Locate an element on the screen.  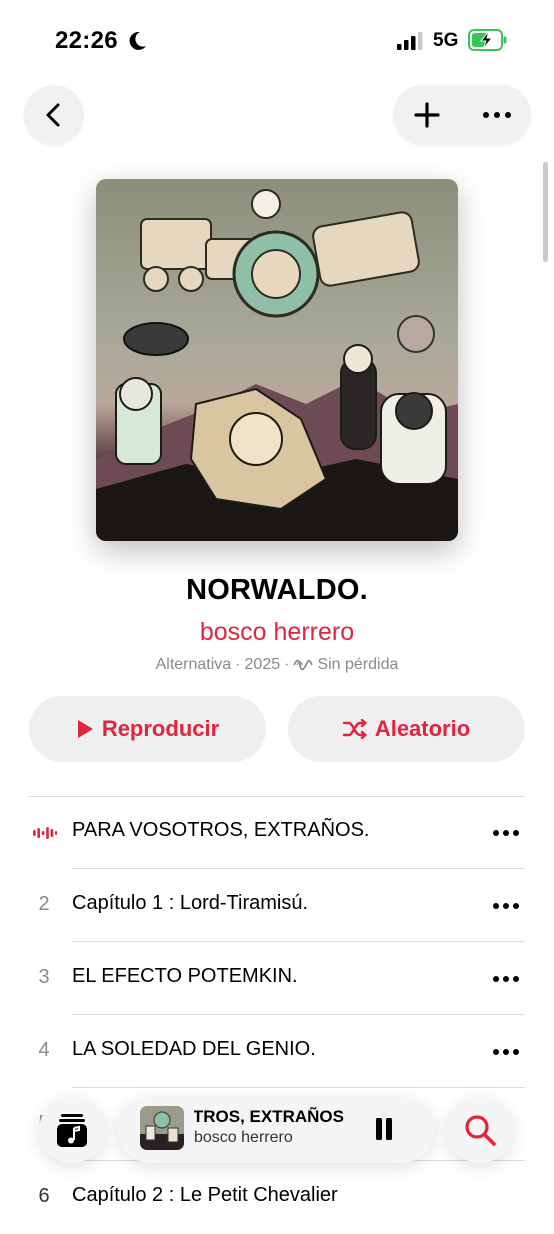
track-number: 4 is located at coordinates (44, 1050).